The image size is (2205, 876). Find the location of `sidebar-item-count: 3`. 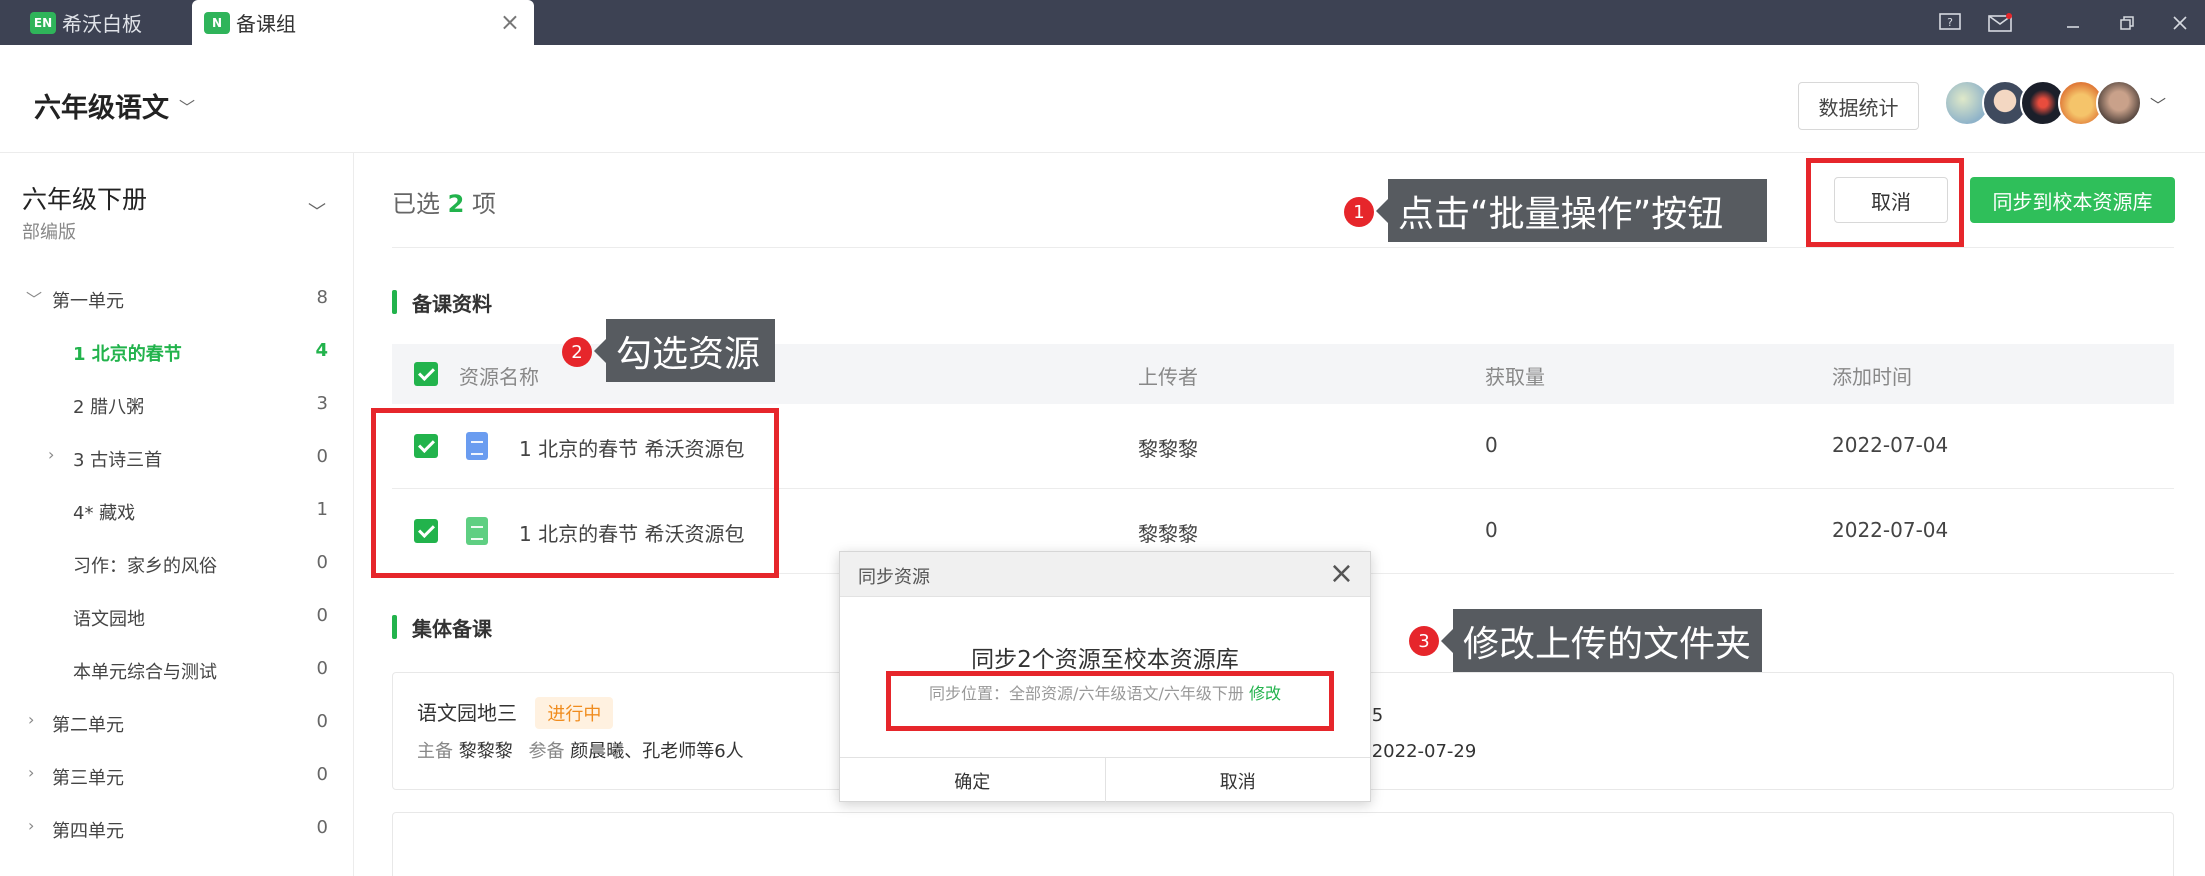

sidebar-item-count: 3 is located at coordinates (322, 403).